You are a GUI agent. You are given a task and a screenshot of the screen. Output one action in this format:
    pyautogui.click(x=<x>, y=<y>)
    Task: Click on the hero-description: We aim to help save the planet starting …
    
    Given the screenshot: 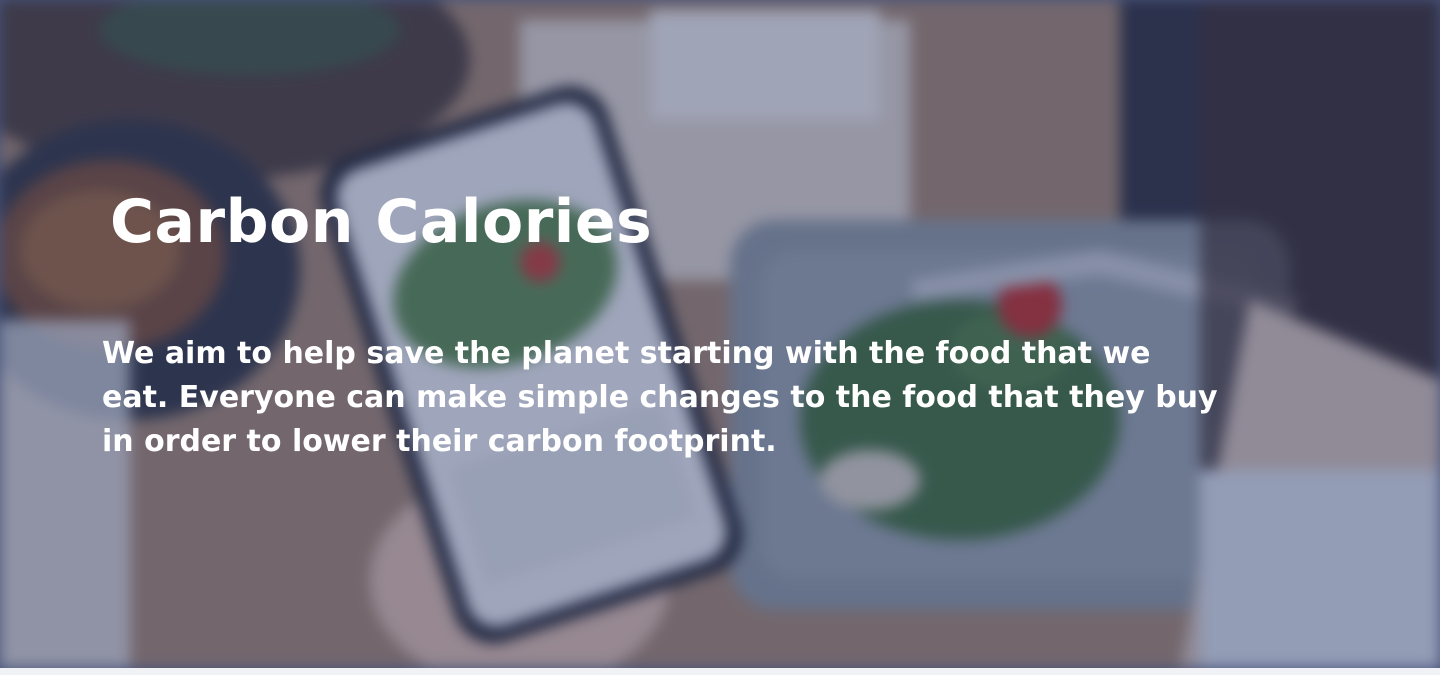 What is the action you would take?
    pyautogui.click(x=660, y=397)
    